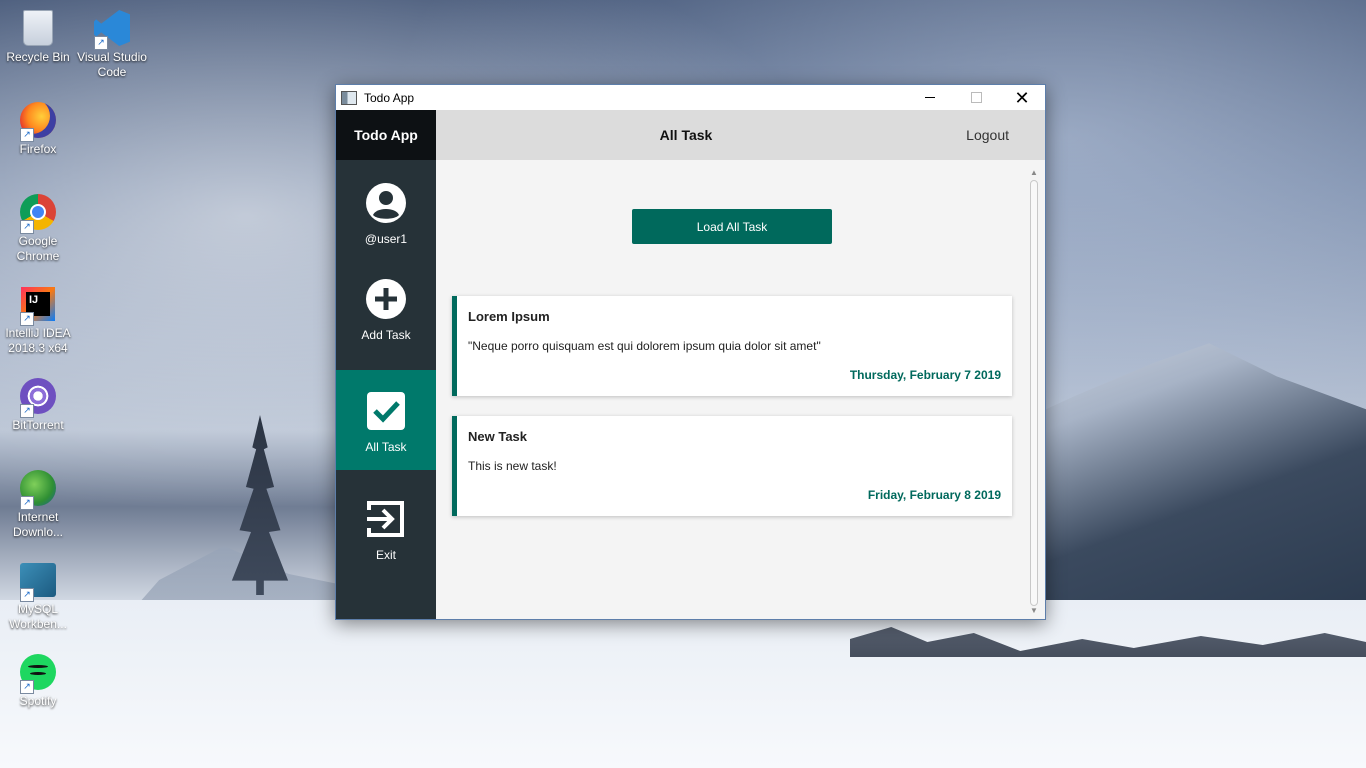 This screenshot has height=768, width=1366. Describe the element at coordinates (38, 28) in the screenshot. I see `recycle-bin-icon` at that location.